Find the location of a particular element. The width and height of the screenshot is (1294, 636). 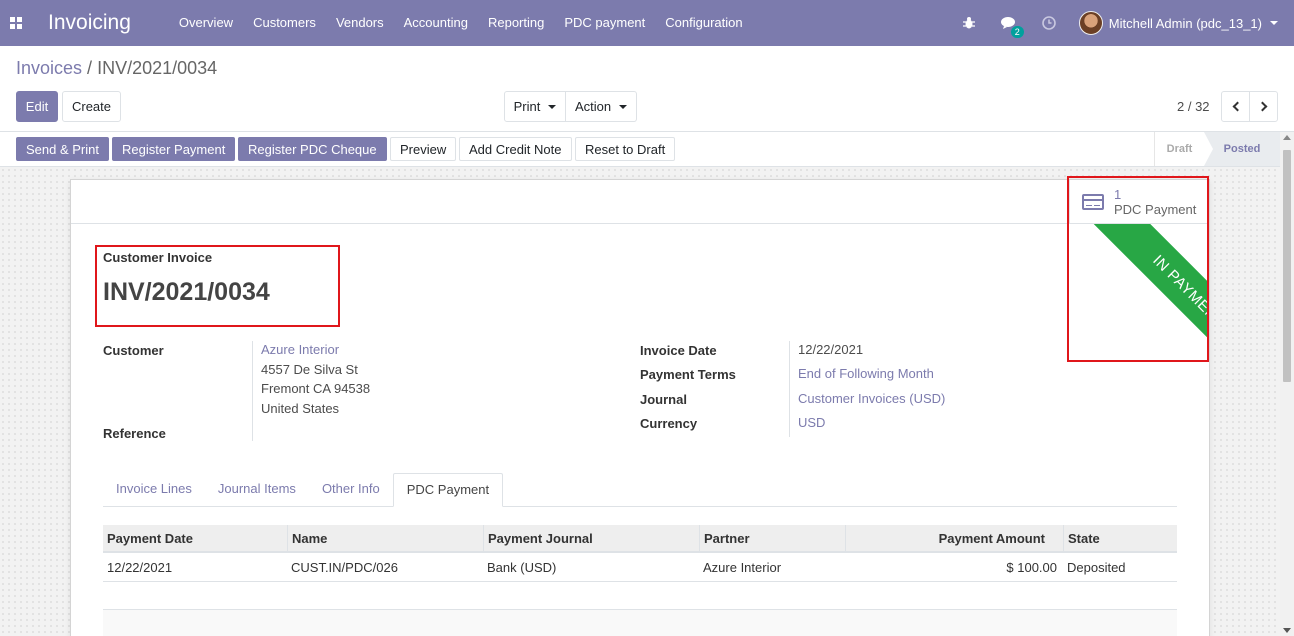

breadcrumb: Invoices / INV/2021/0034 is located at coordinates (116, 68).